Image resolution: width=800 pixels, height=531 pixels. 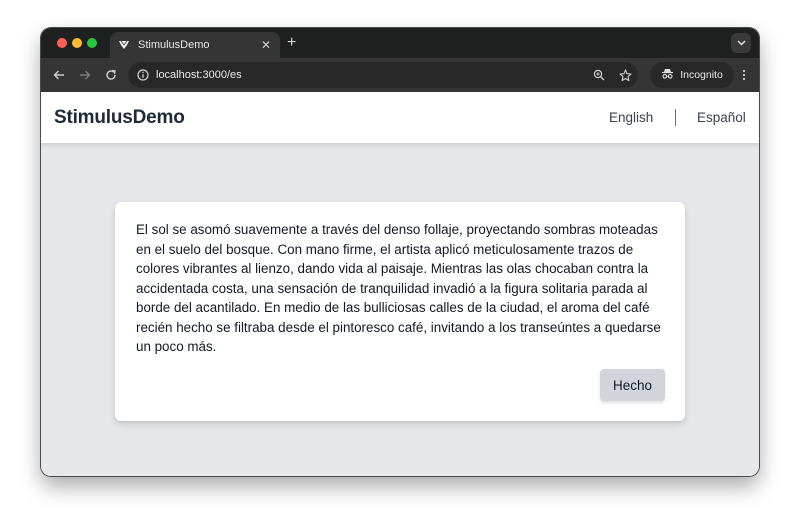 What do you see at coordinates (119, 118) in the screenshot?
I see `brand-logo: StimulusDemo` at bounding box center [119, 118].